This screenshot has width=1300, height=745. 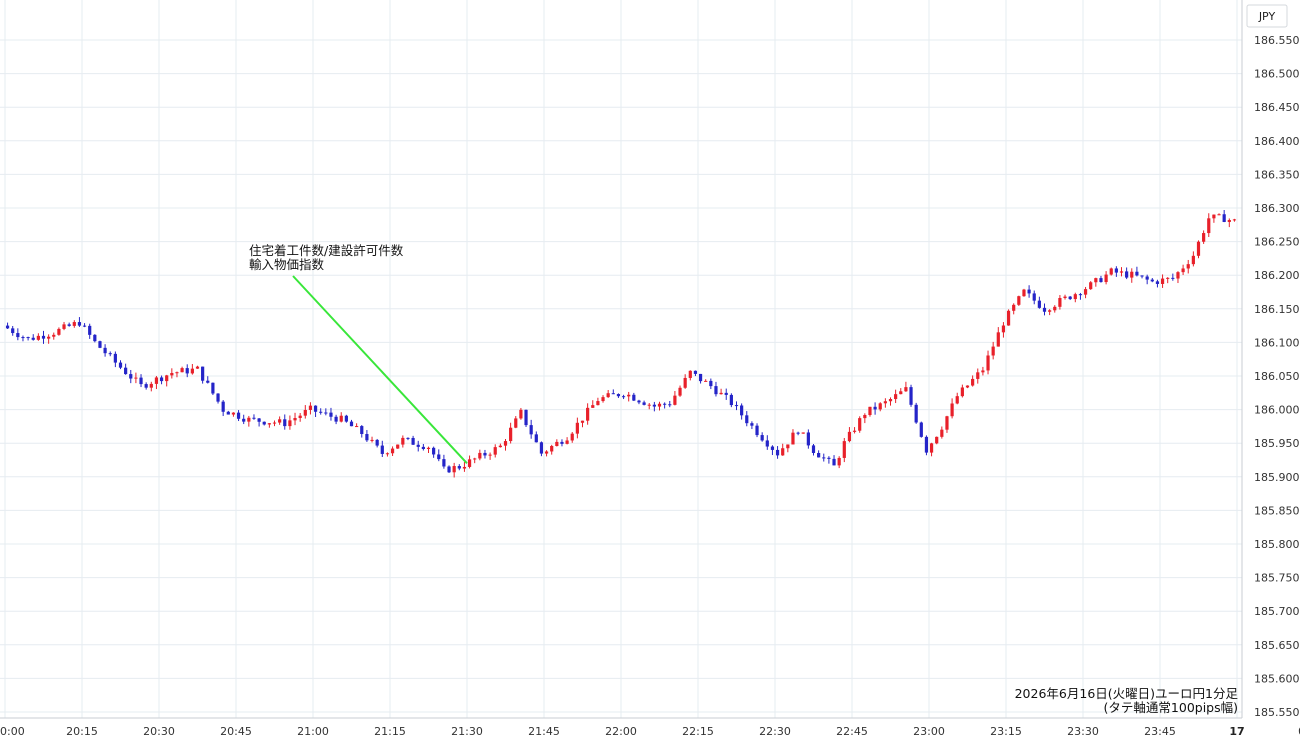 I want to click on y-tick-label: 186.350, so click(x=1277, y=174).